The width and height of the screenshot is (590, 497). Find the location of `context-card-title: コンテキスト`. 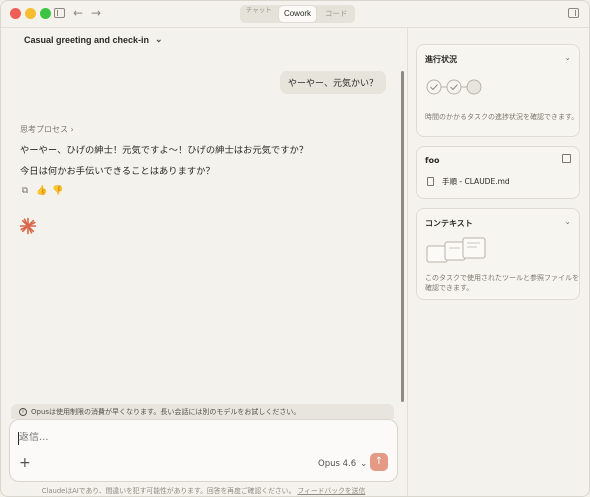

context-card-title: コンテキスト is located at coordinates (449, 223).